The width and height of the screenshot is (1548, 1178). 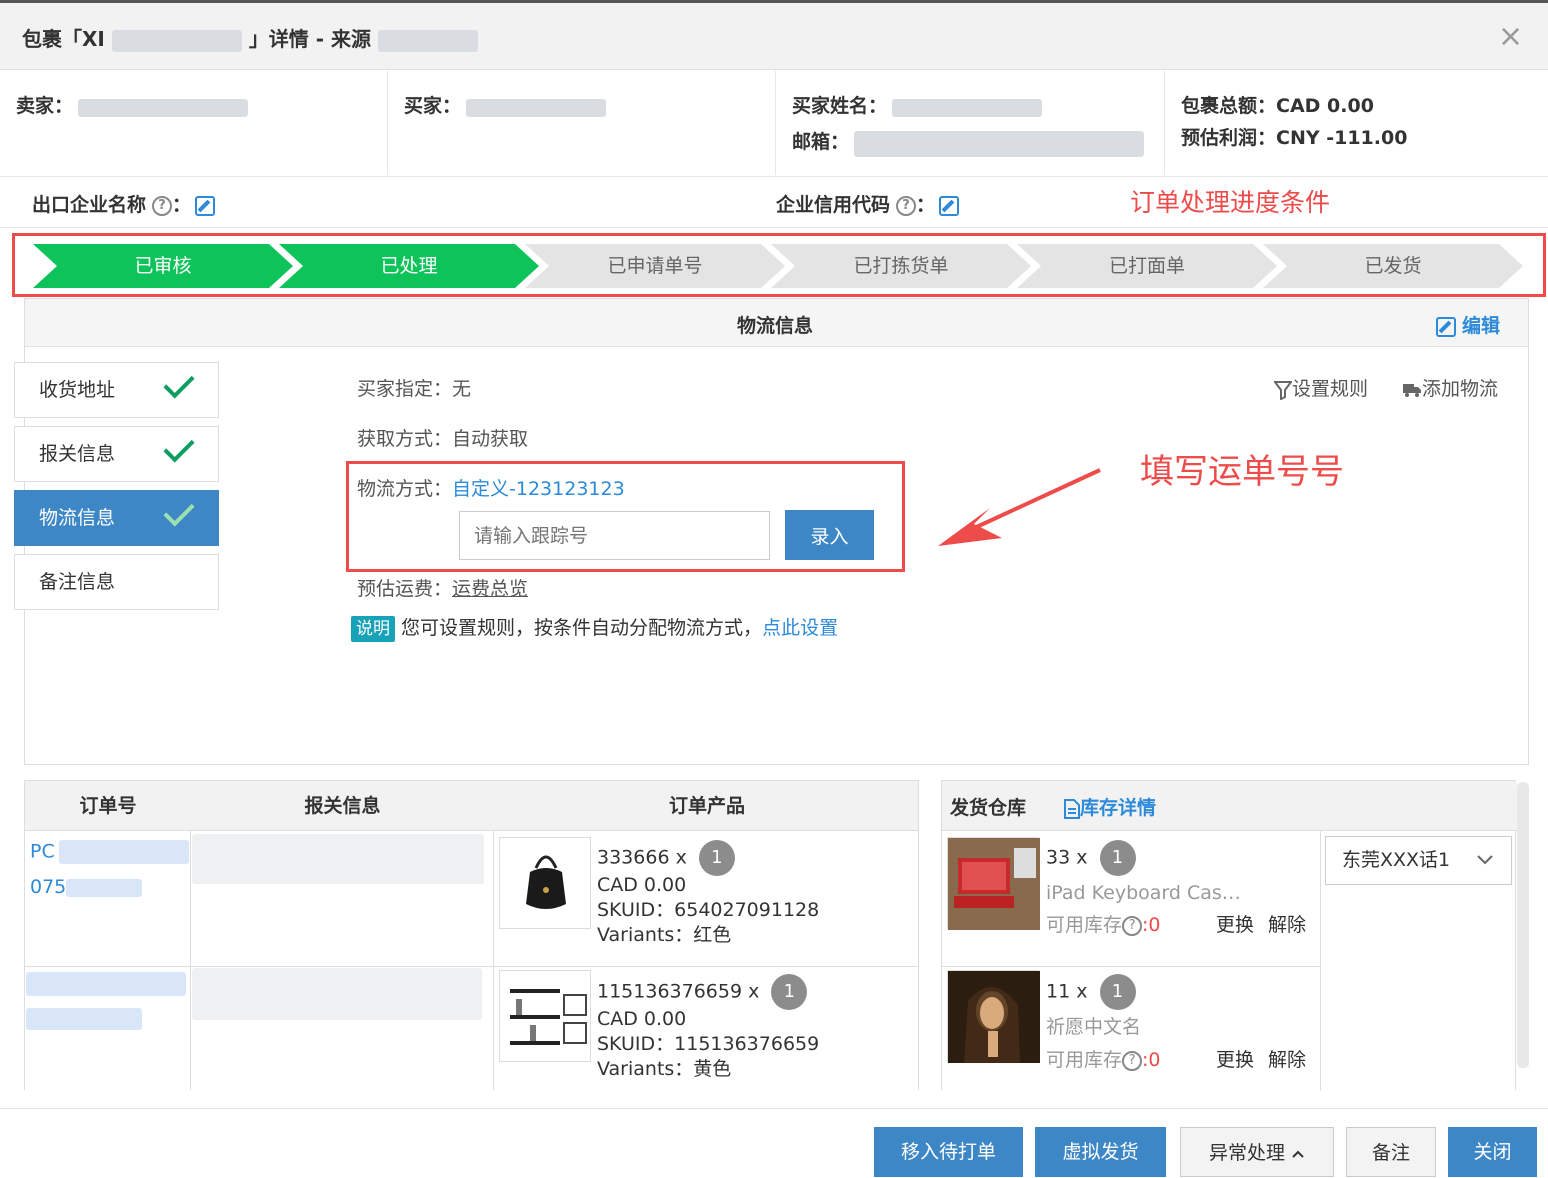 What do you see at coordinates (1356, 123) in the screenshot?
I see `totals-cell: 包裹总额：CAD 0.00 预估利润：CNY -111.00` at bounding box center [1356, 123].